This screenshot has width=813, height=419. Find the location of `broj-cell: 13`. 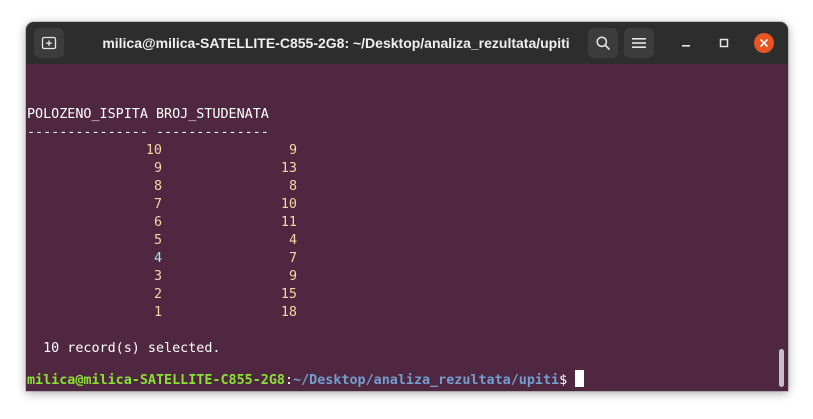

broj-cell: 13 is located at coordinates (288, 168).